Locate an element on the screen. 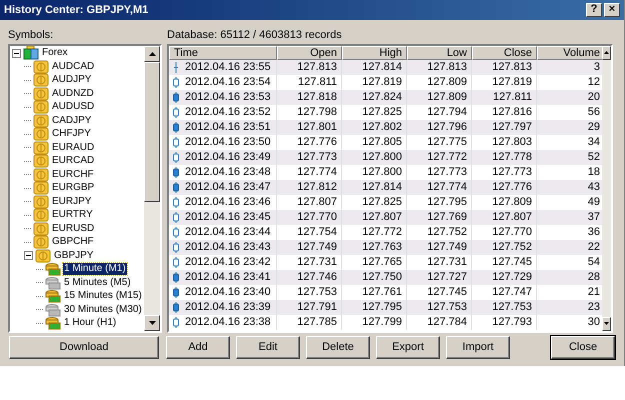 The image size is (625, 400). table-cell: 127.799 is located at coordinates (382, 322).